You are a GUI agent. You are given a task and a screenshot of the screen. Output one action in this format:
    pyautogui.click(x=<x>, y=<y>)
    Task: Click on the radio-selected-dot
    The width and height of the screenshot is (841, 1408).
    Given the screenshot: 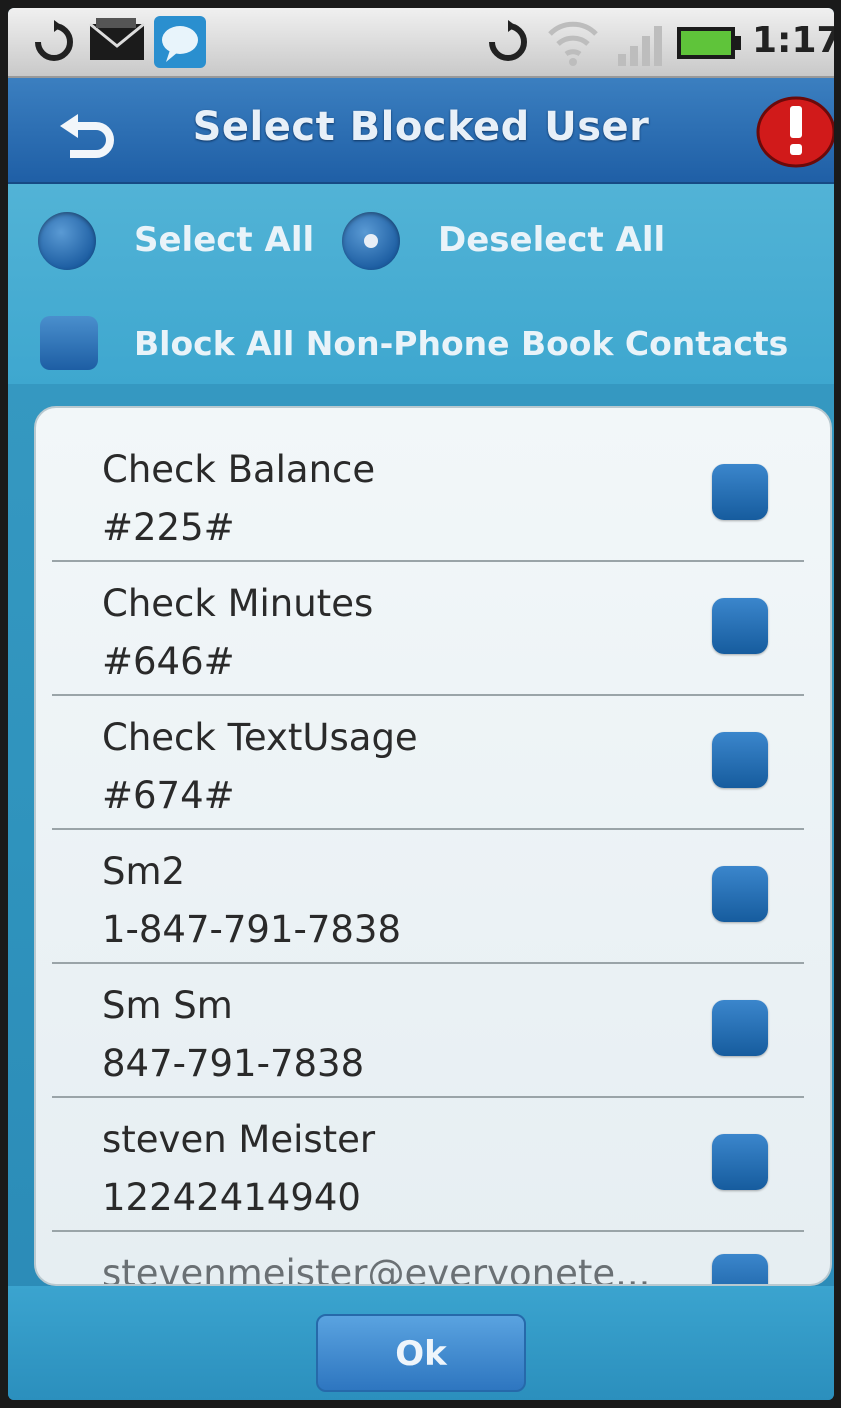 What is the action you would take?
    pyautogui.click(x=371, y=241)
    